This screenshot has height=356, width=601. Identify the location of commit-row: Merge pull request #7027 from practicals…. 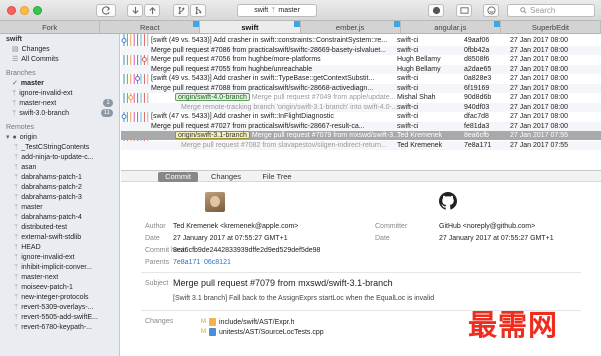
(361, 126).